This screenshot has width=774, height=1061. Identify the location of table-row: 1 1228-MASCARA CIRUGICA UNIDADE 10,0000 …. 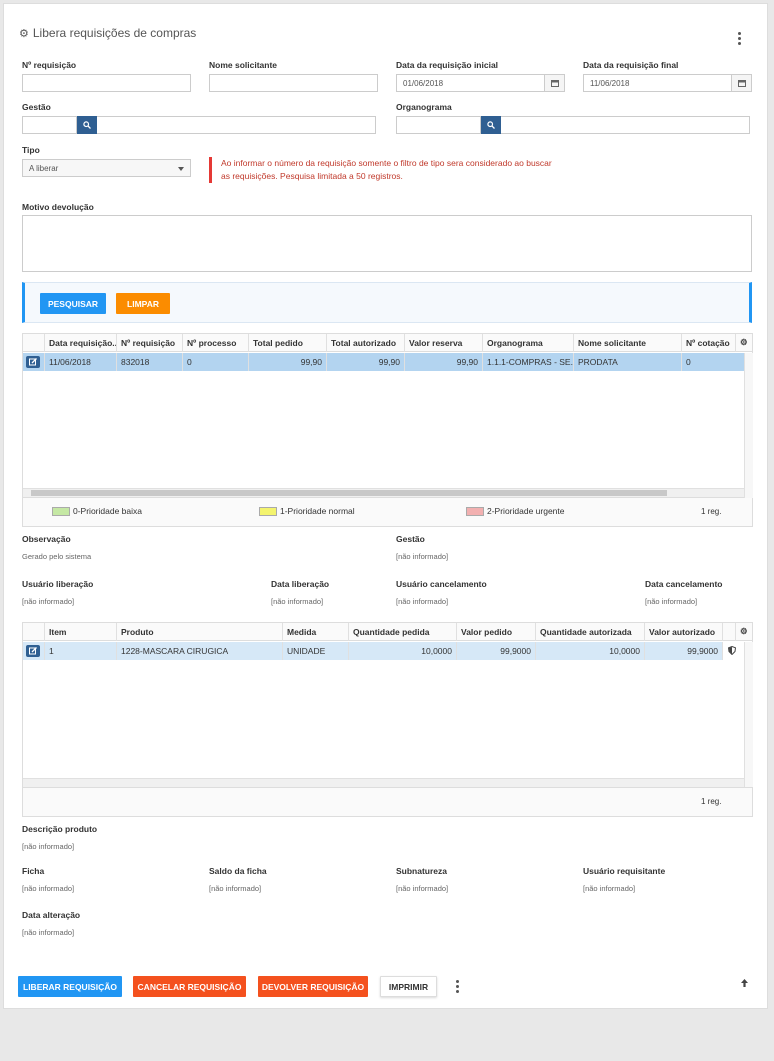
(383, 651).